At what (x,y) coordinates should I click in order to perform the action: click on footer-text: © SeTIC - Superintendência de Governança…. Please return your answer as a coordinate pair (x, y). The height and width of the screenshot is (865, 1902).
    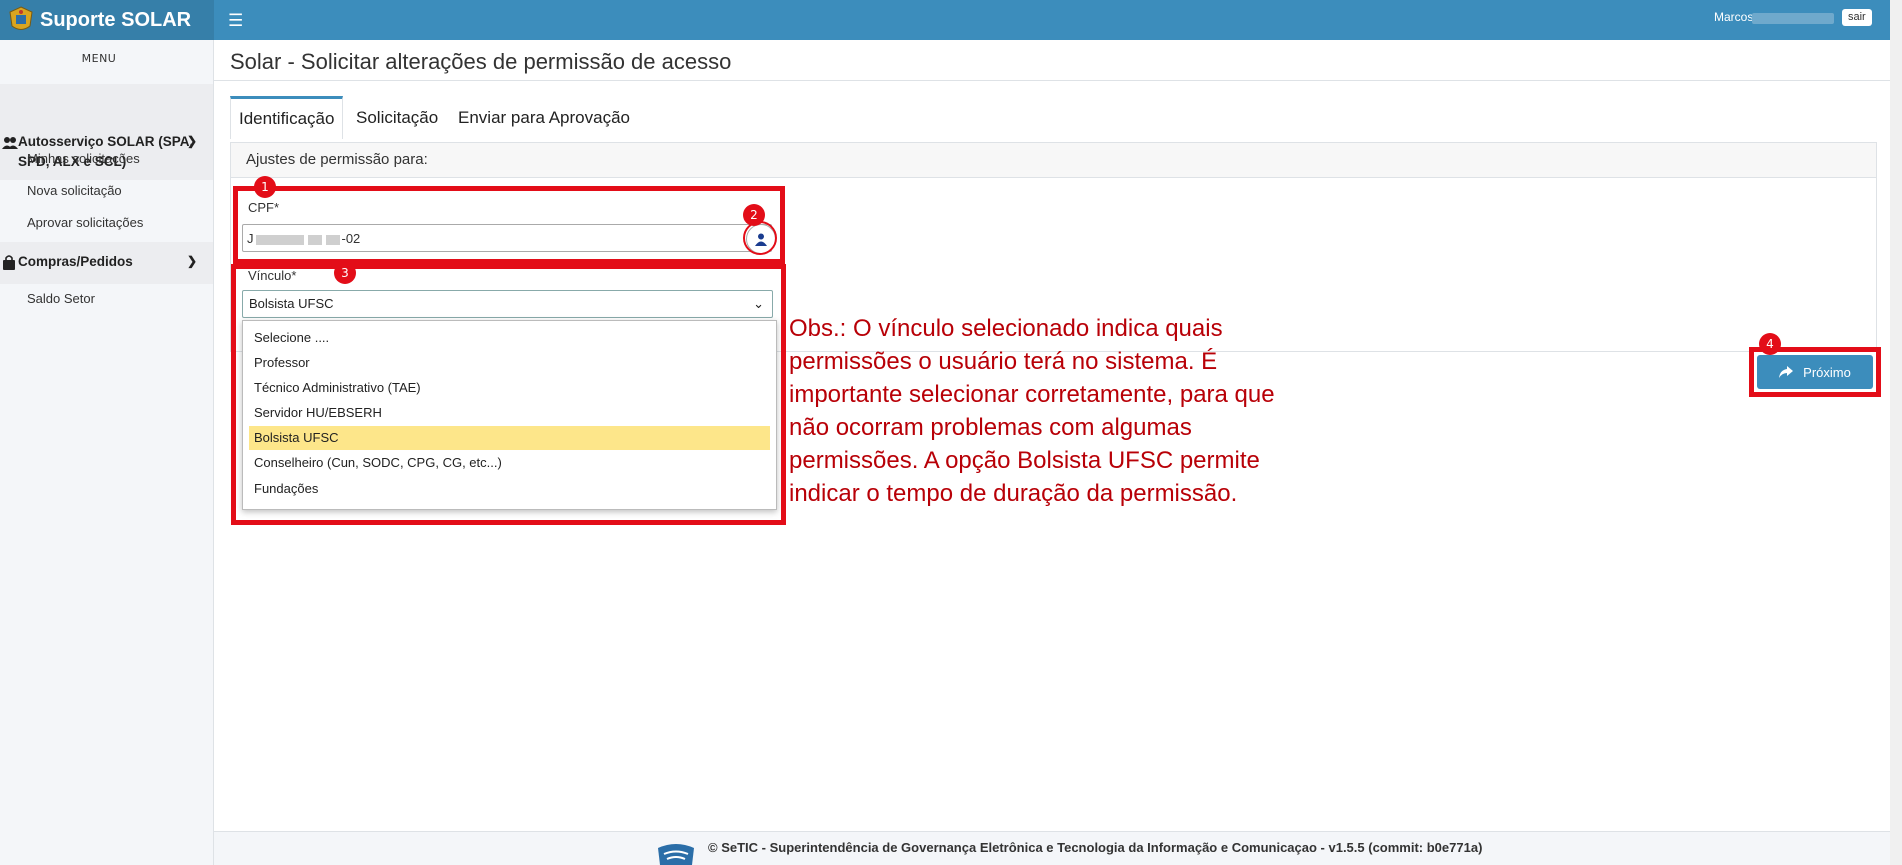
    Looking at the image, I should click on (1095, 847).